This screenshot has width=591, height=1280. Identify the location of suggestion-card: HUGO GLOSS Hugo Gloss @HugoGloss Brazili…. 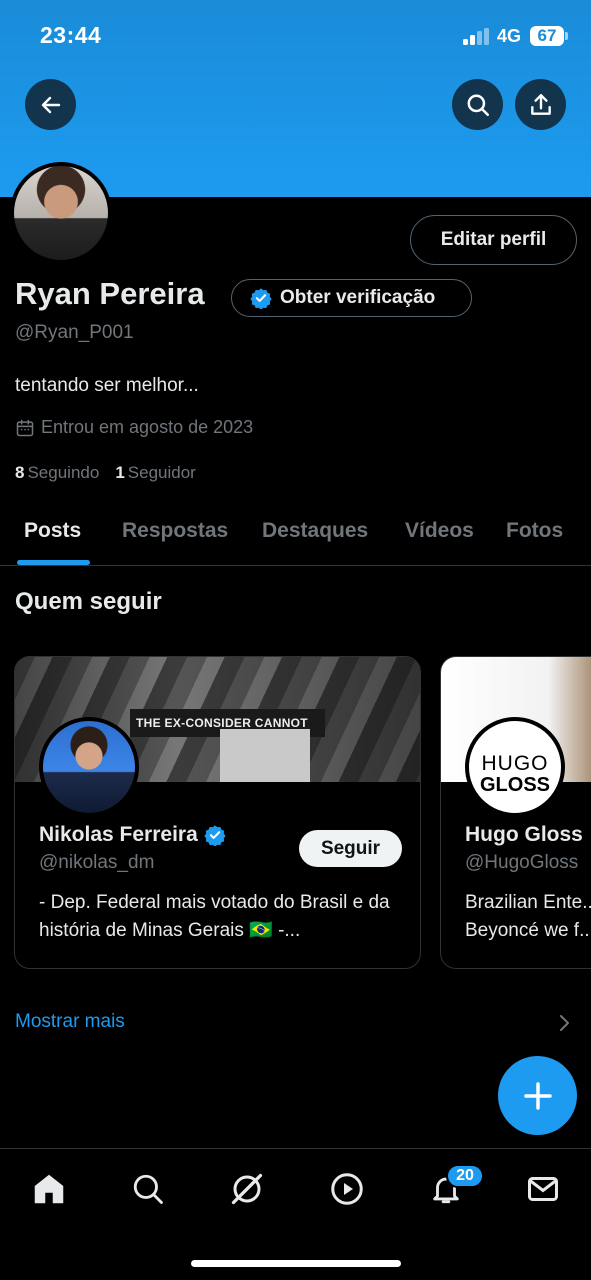
(515, 812).